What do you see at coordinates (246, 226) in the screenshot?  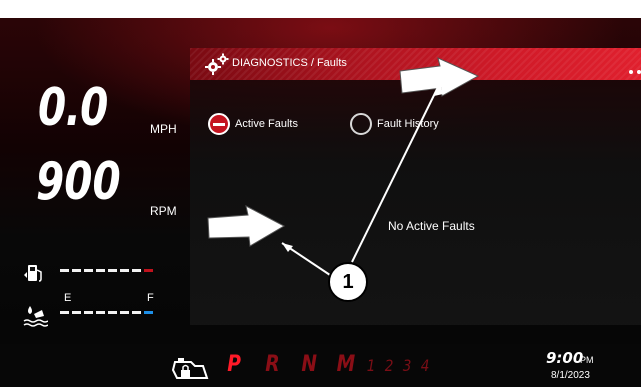 I see `annotation-arrow-left` at bounding box center [246, 226].